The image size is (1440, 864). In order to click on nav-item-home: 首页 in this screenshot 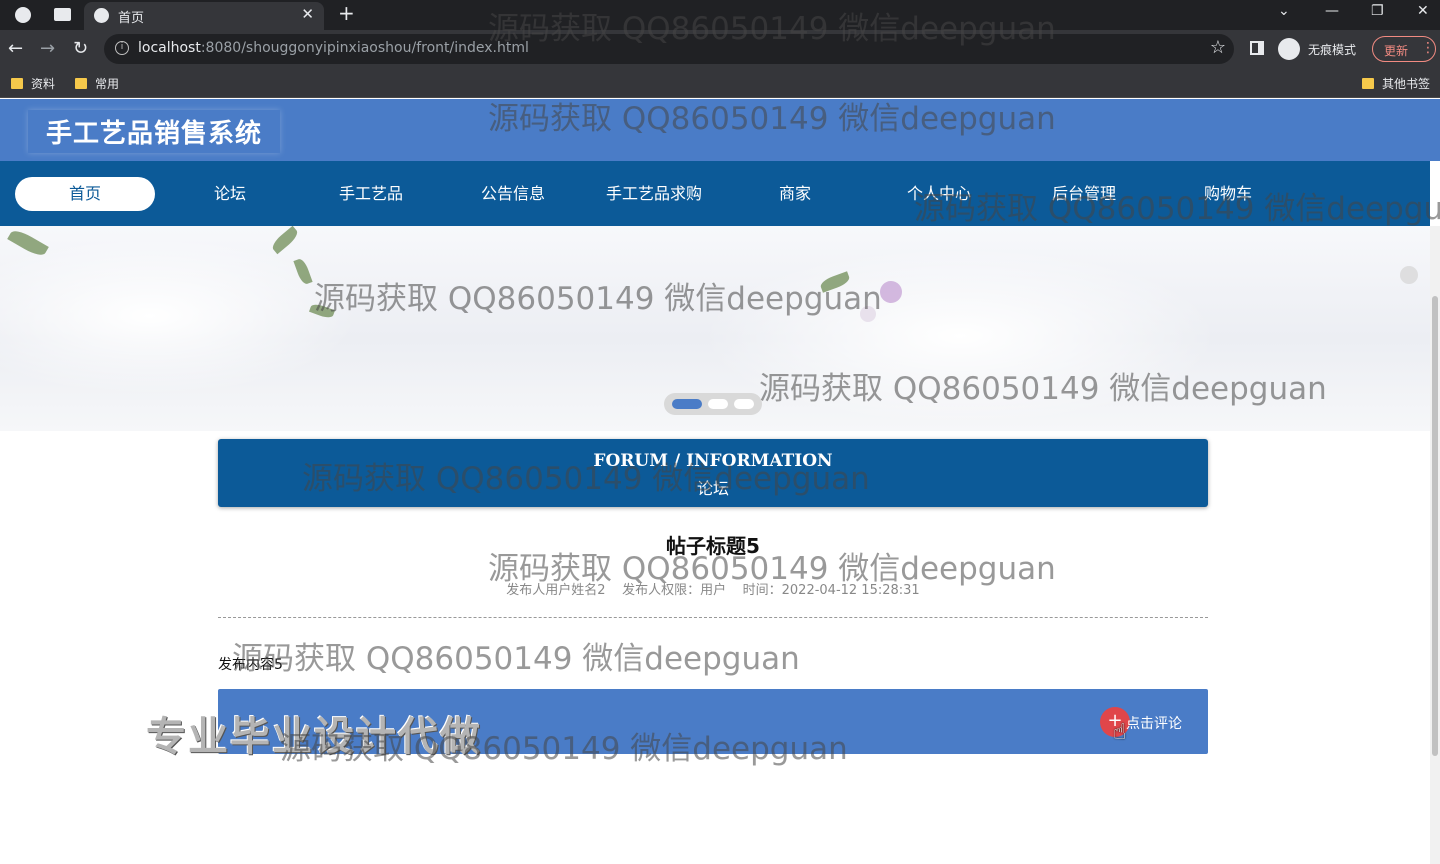, I will do `click(85, 194)`.